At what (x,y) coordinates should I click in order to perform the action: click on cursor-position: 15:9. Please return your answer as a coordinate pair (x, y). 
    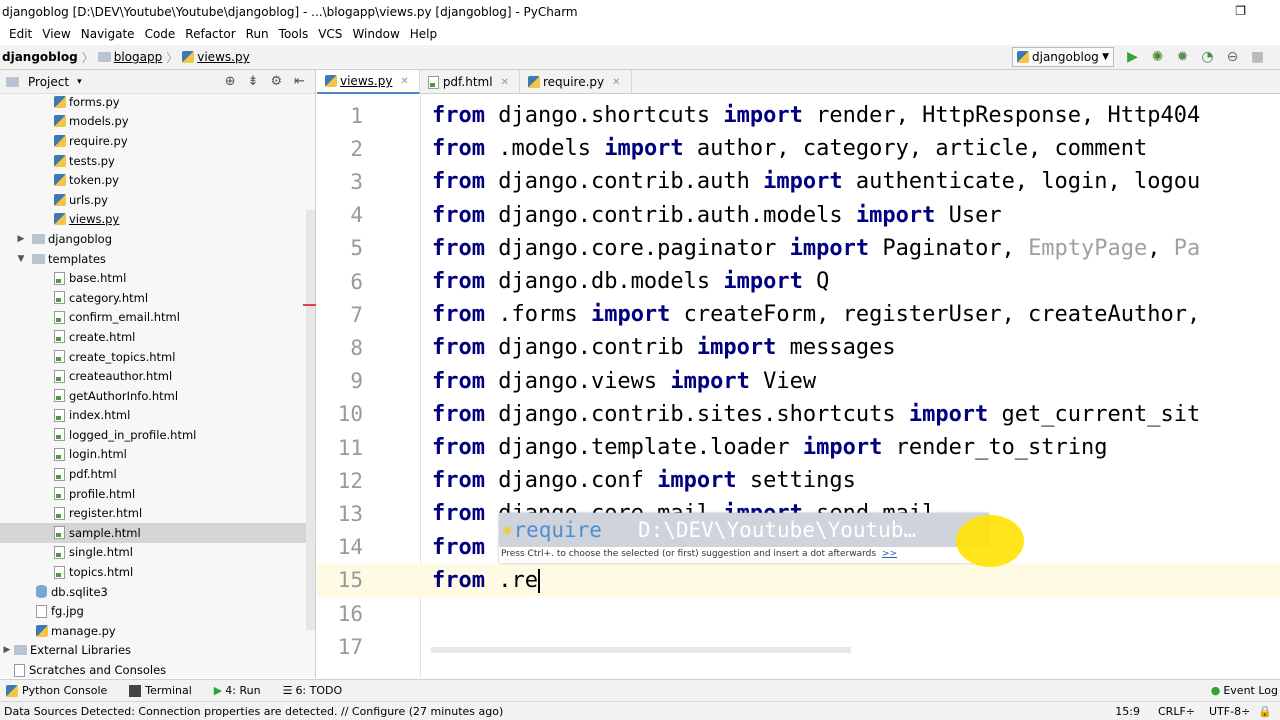
    Looking at the image, I should click on (1127, 711).